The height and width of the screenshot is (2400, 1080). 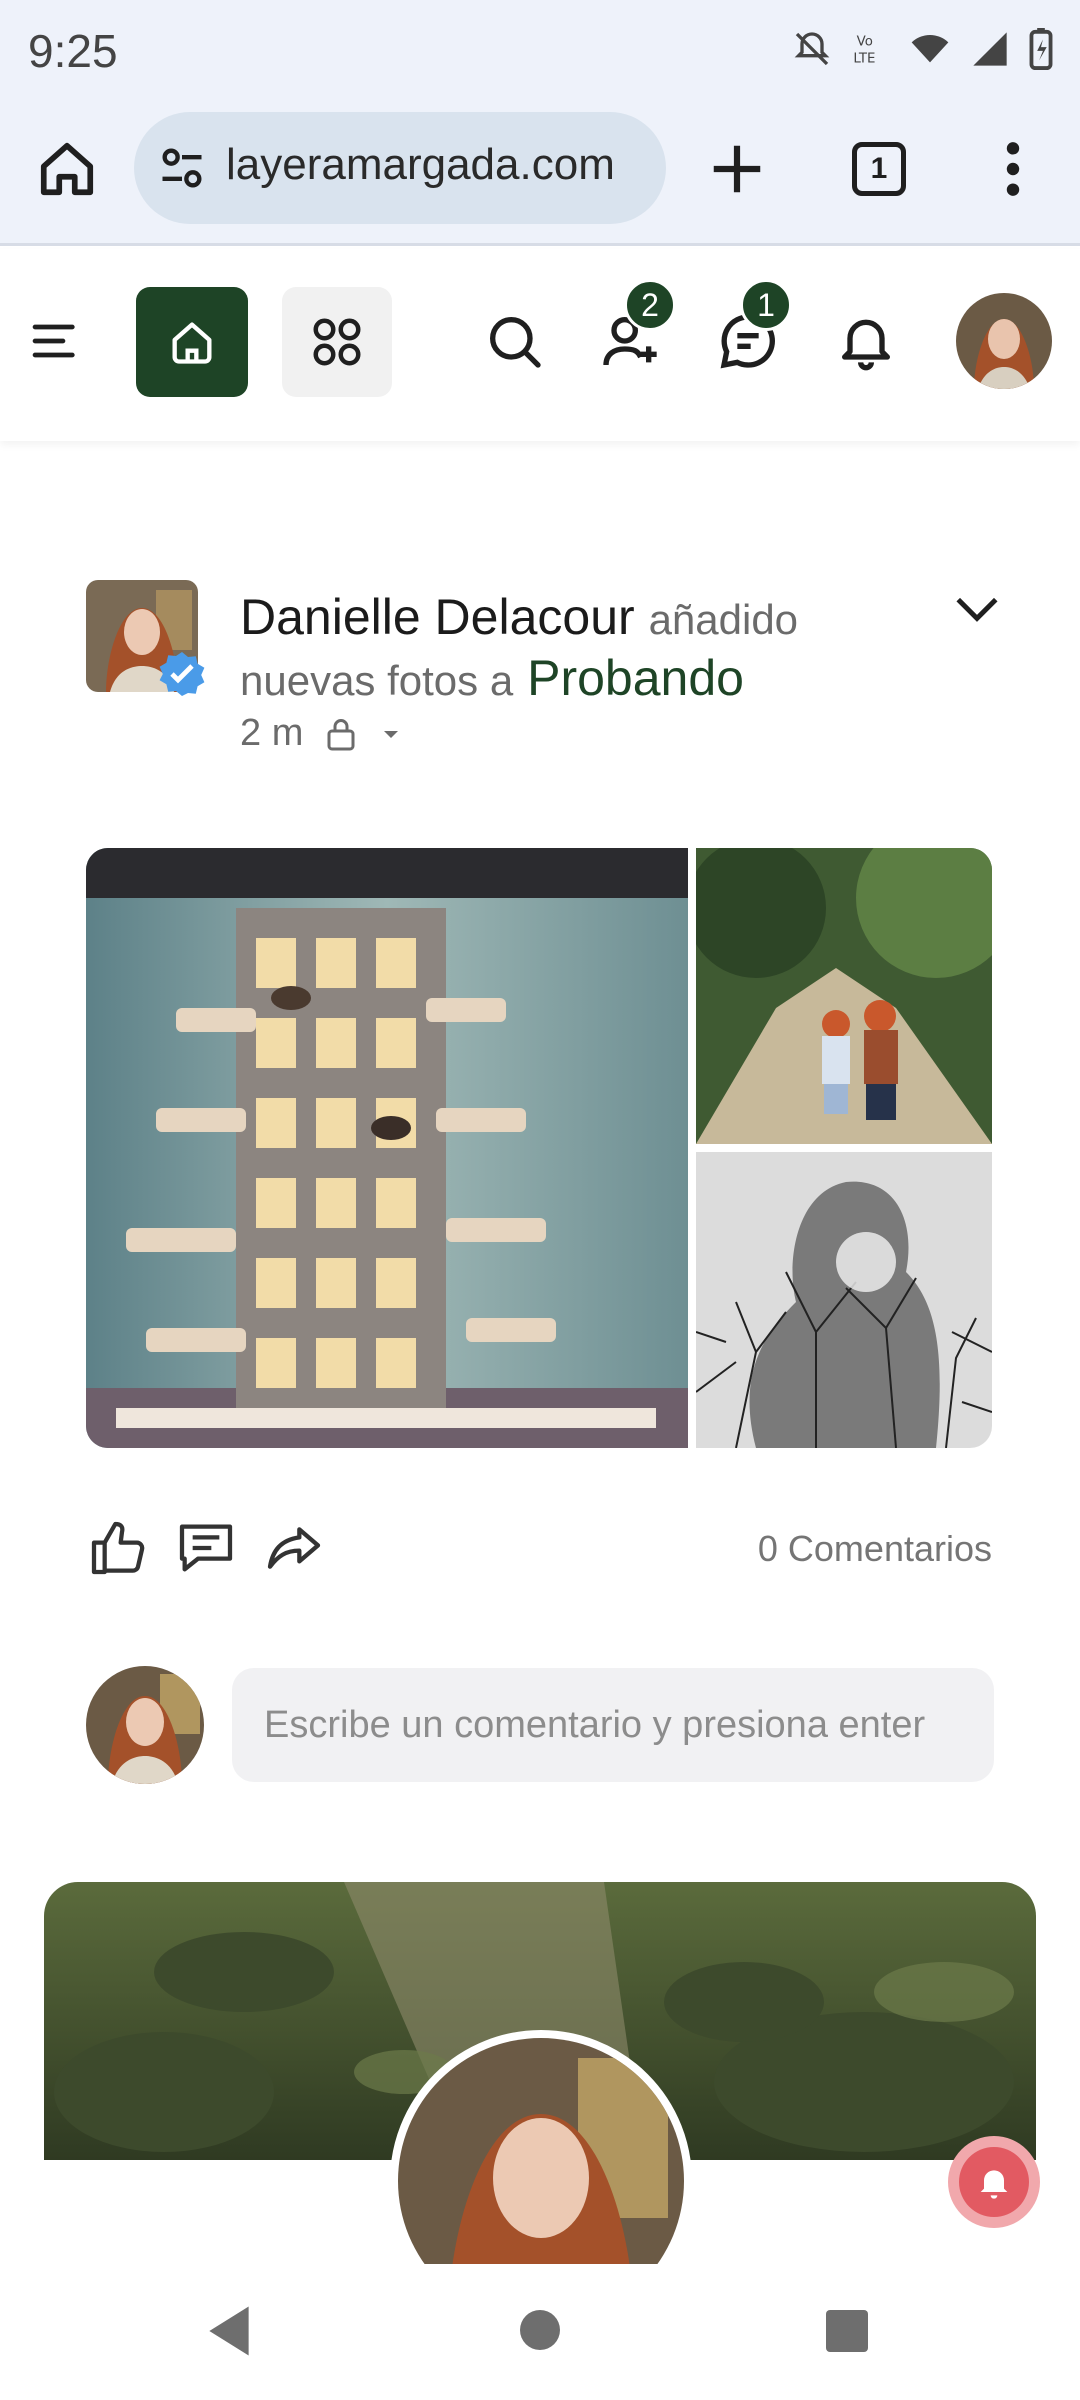 What do you see at coordinates (865, 42) in the screenshot?
I see `svg-text: Vo` at bounding box center [865, 42].